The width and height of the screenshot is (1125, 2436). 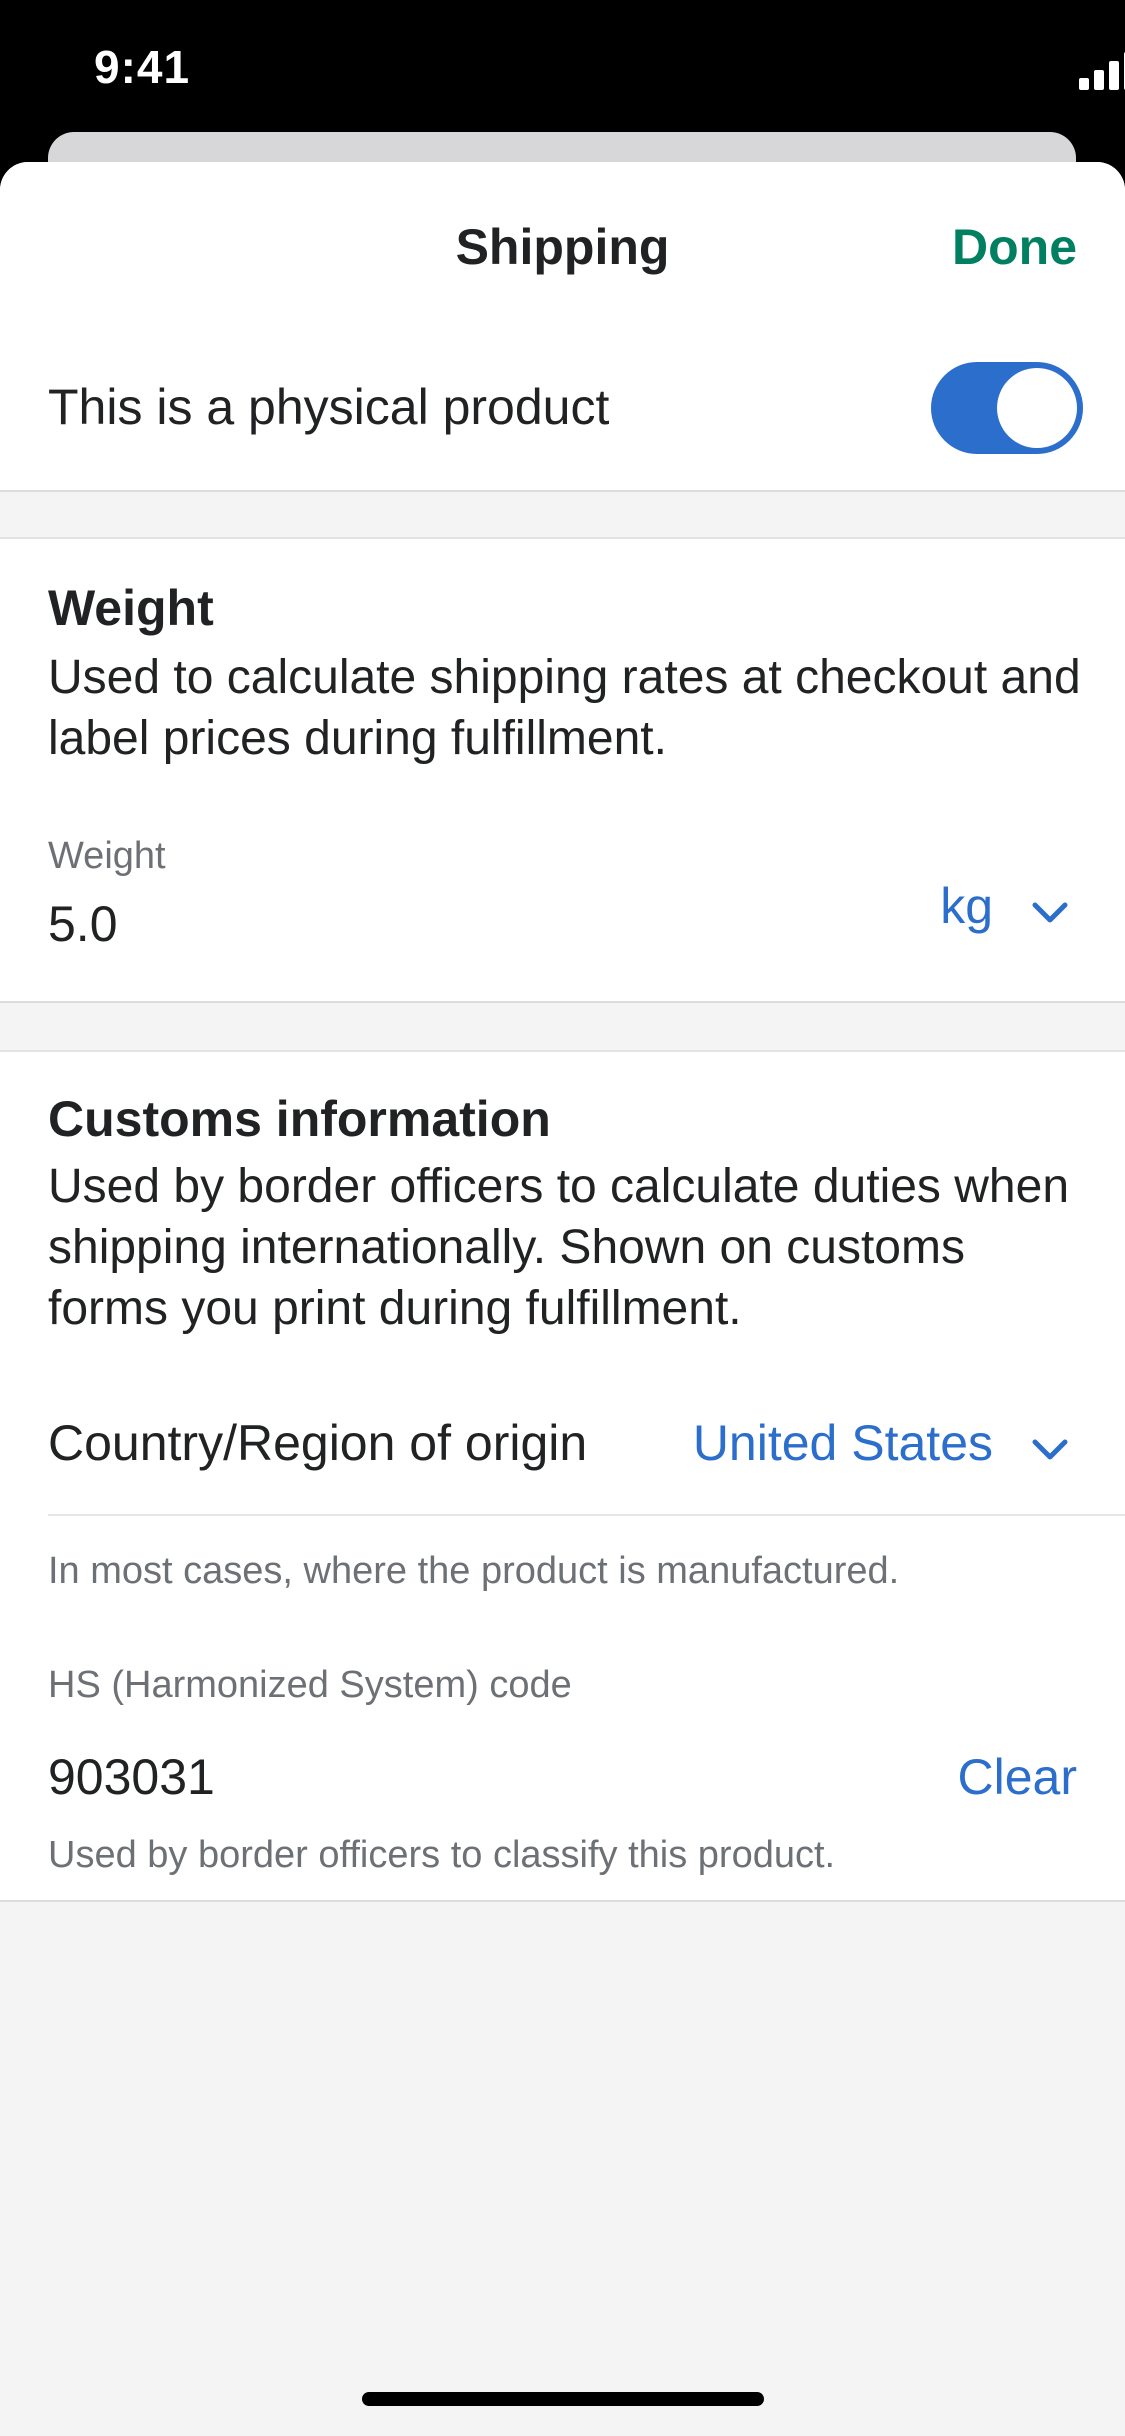 I want to click on physical-product-label: This is a physical product, so click(x=329, y=407).